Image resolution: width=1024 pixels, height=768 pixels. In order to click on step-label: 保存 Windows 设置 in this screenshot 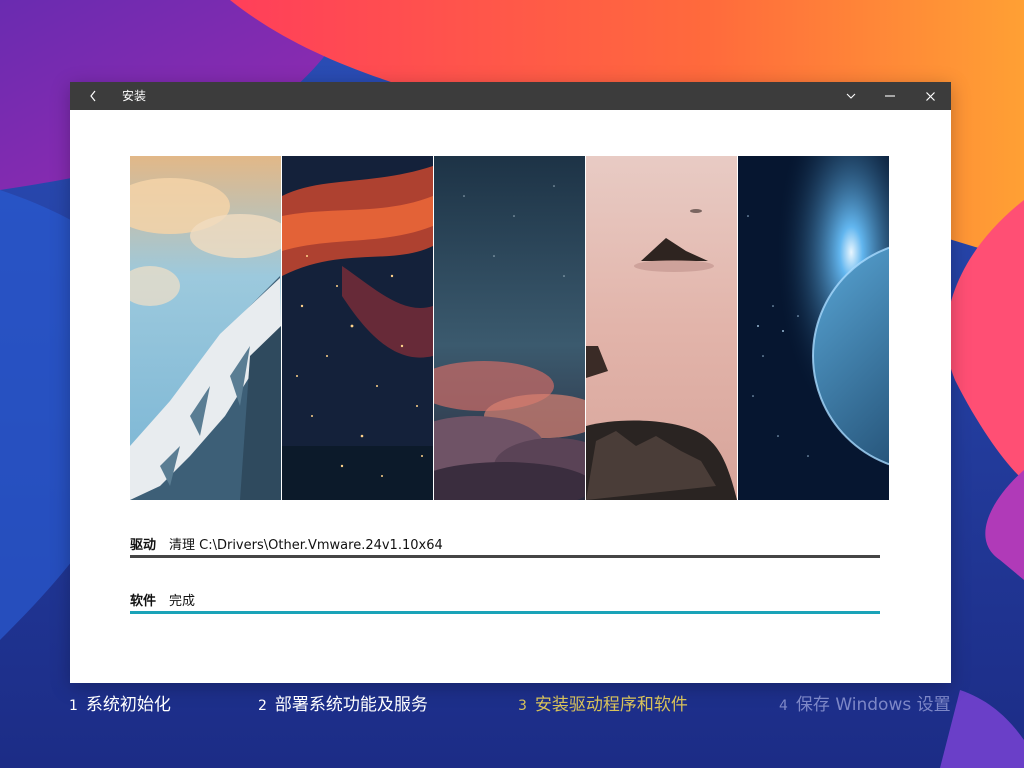, I will do `click(873, 705)`.